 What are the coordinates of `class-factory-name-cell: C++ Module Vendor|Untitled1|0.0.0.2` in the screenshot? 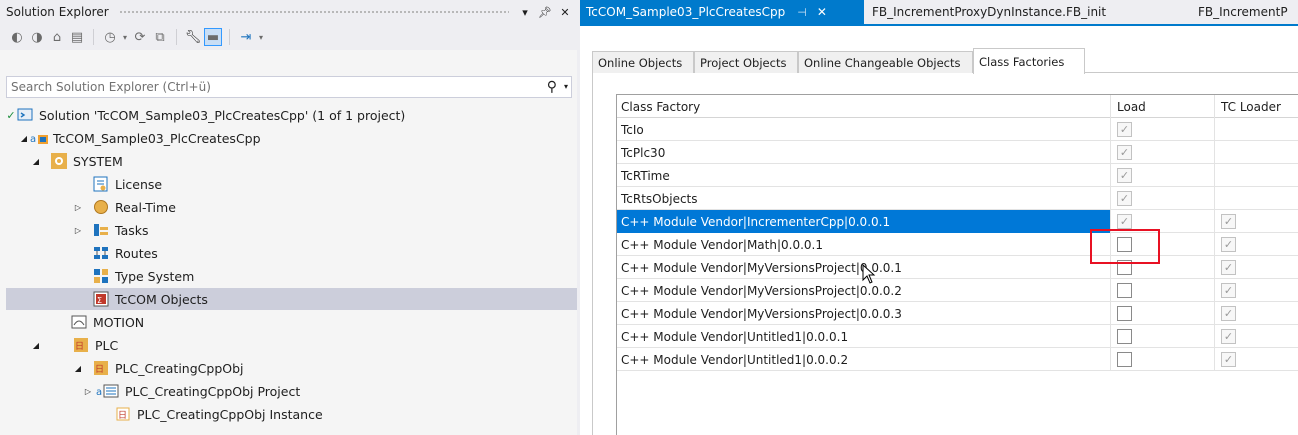 It's located at (864, 359).